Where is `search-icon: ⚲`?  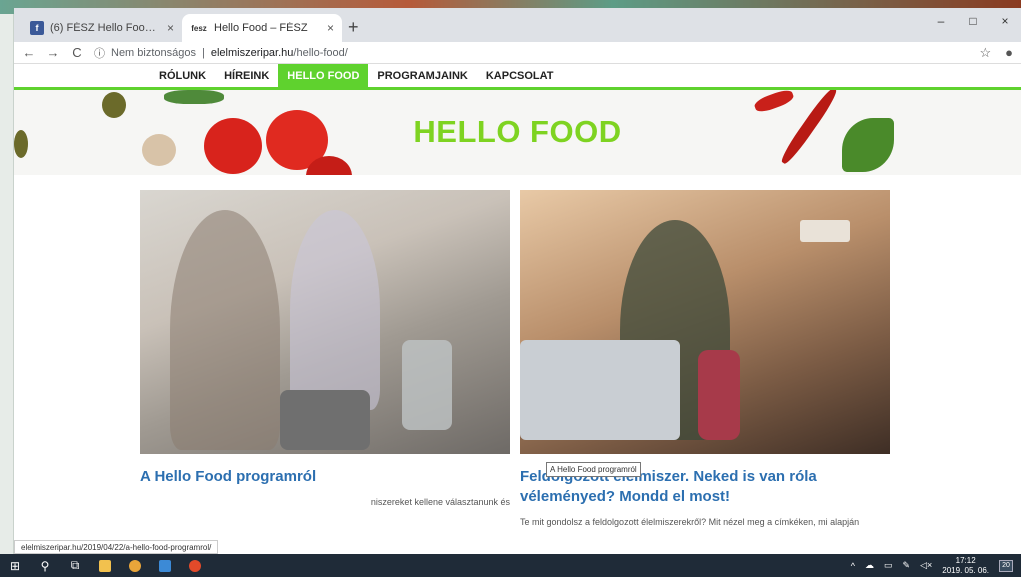 search-icon: ⚲ is located at coordinates (45, 565).